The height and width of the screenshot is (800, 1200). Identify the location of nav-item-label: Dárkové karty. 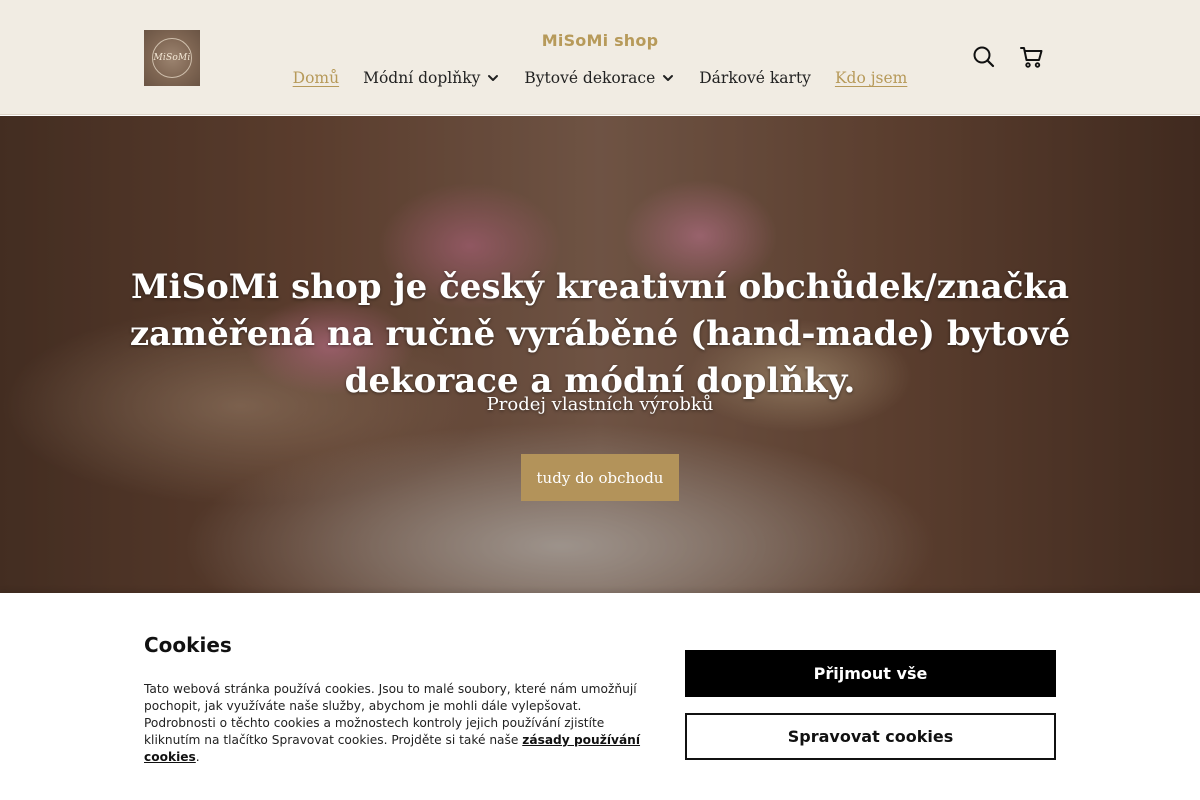
(755, 78).